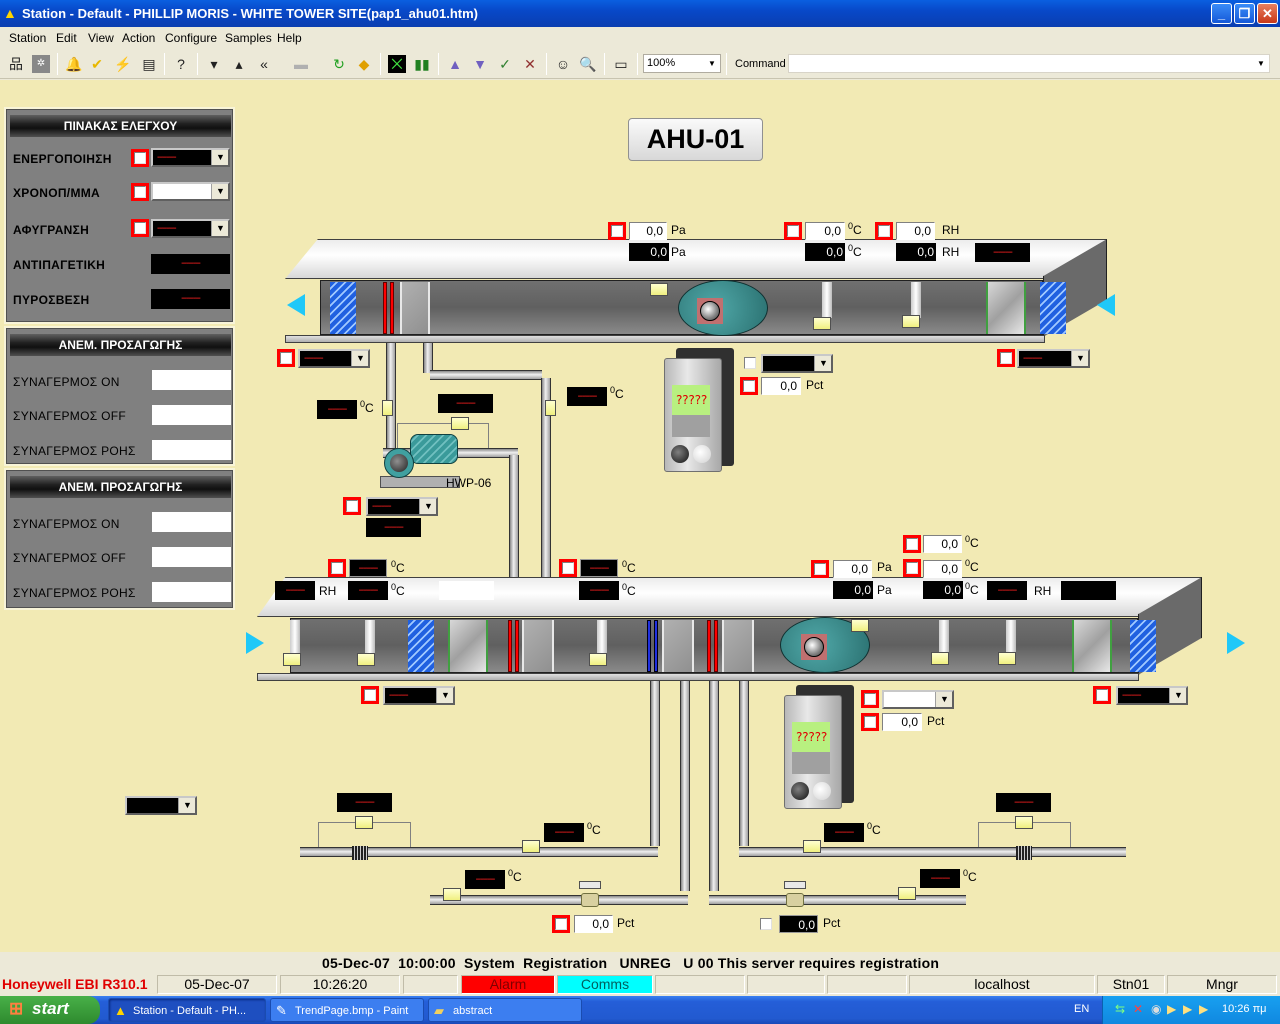 The width and height of the screenshot is (1280, 1024). What do you see at coordinates (480, 64) in the screenshot?
I see `lower-icon: ▼` at bounding box center [480, 64].